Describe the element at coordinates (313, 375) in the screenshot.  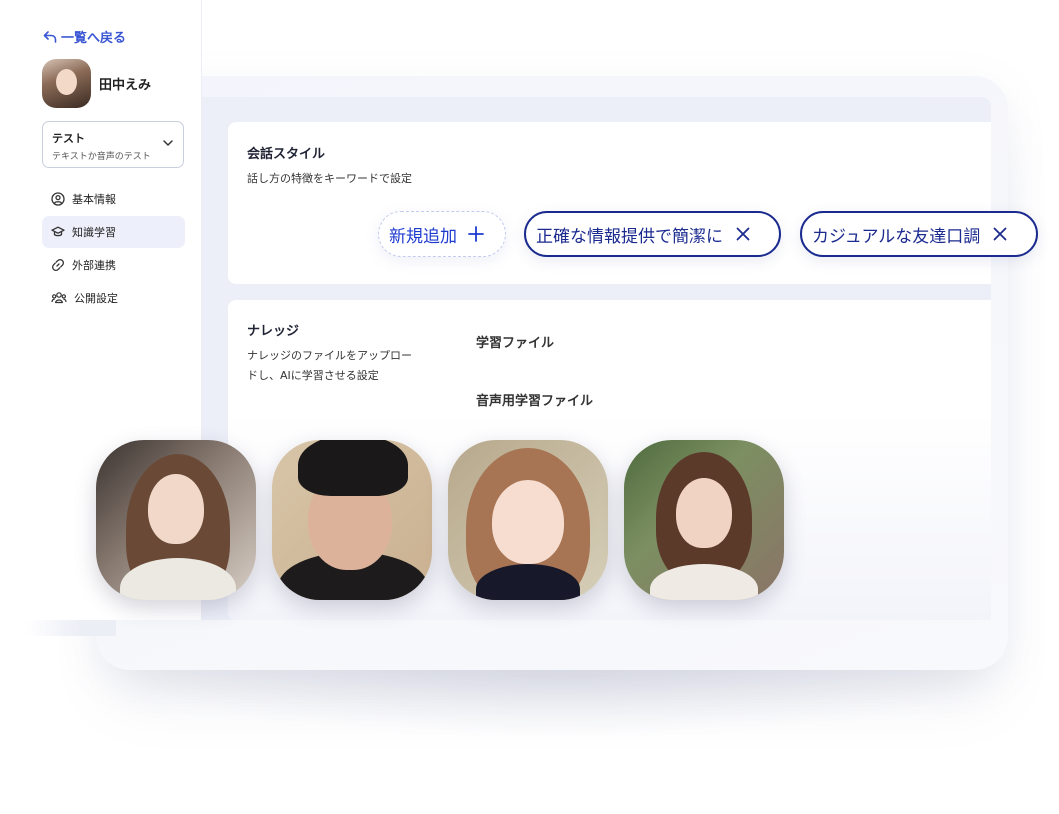
I see `knowledge-description-line: ドし、AIに学習させる設定` at that location.